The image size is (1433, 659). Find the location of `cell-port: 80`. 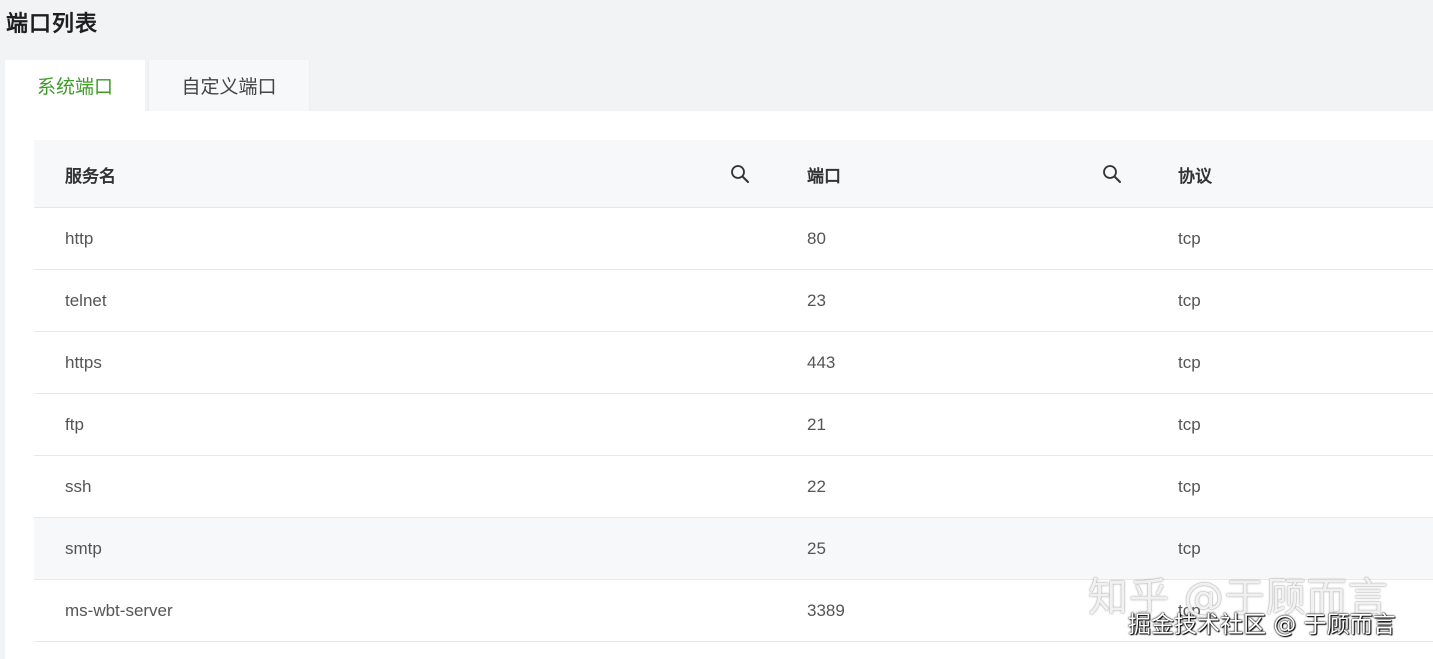

cell-port: 80 is located at coordinates (816, 238).